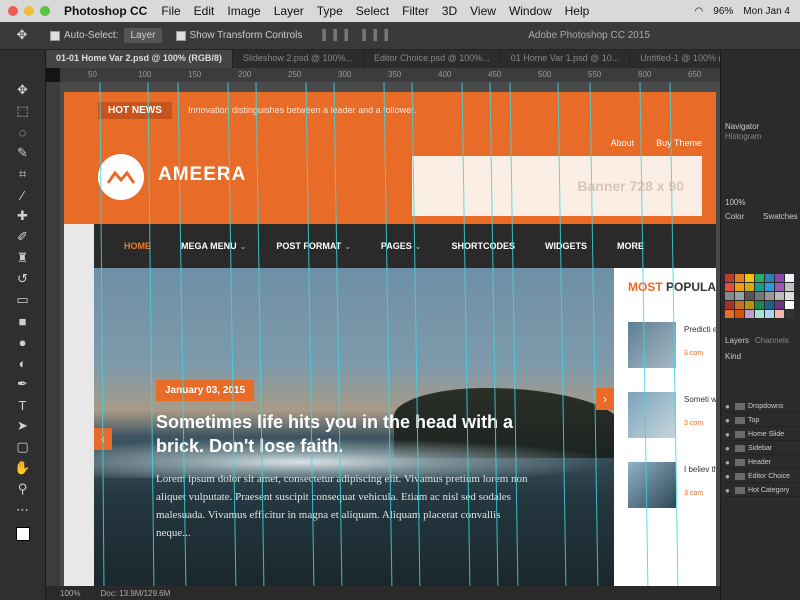 The height and width of the screenshot is (600, 800). What do you see at coordinates (23, 174) in the screenshot?
I see `crop-icon: ⌗` at bounding box center [23, 174].